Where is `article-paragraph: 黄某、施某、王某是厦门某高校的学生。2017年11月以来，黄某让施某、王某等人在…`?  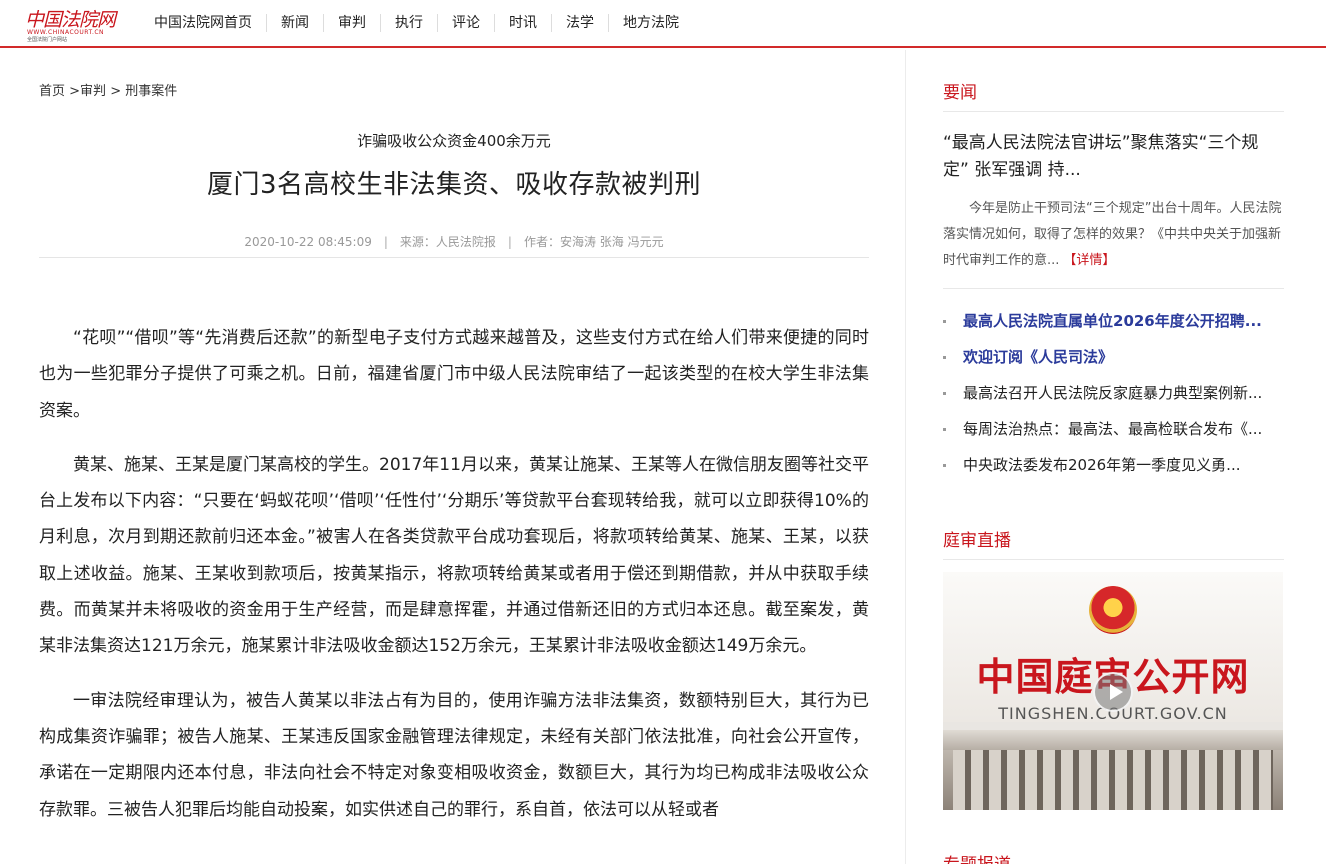
article-paragraph: 黄某、施某、王某是厦门某高校的学生。2017年11月以来，黄某让施某、王某等人在… is located at coordinates (454, 555).